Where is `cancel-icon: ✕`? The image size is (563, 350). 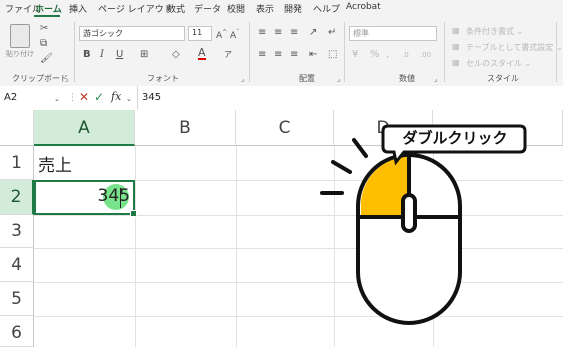
cancel-icon: ✕ is located at coordinates (84, 97).